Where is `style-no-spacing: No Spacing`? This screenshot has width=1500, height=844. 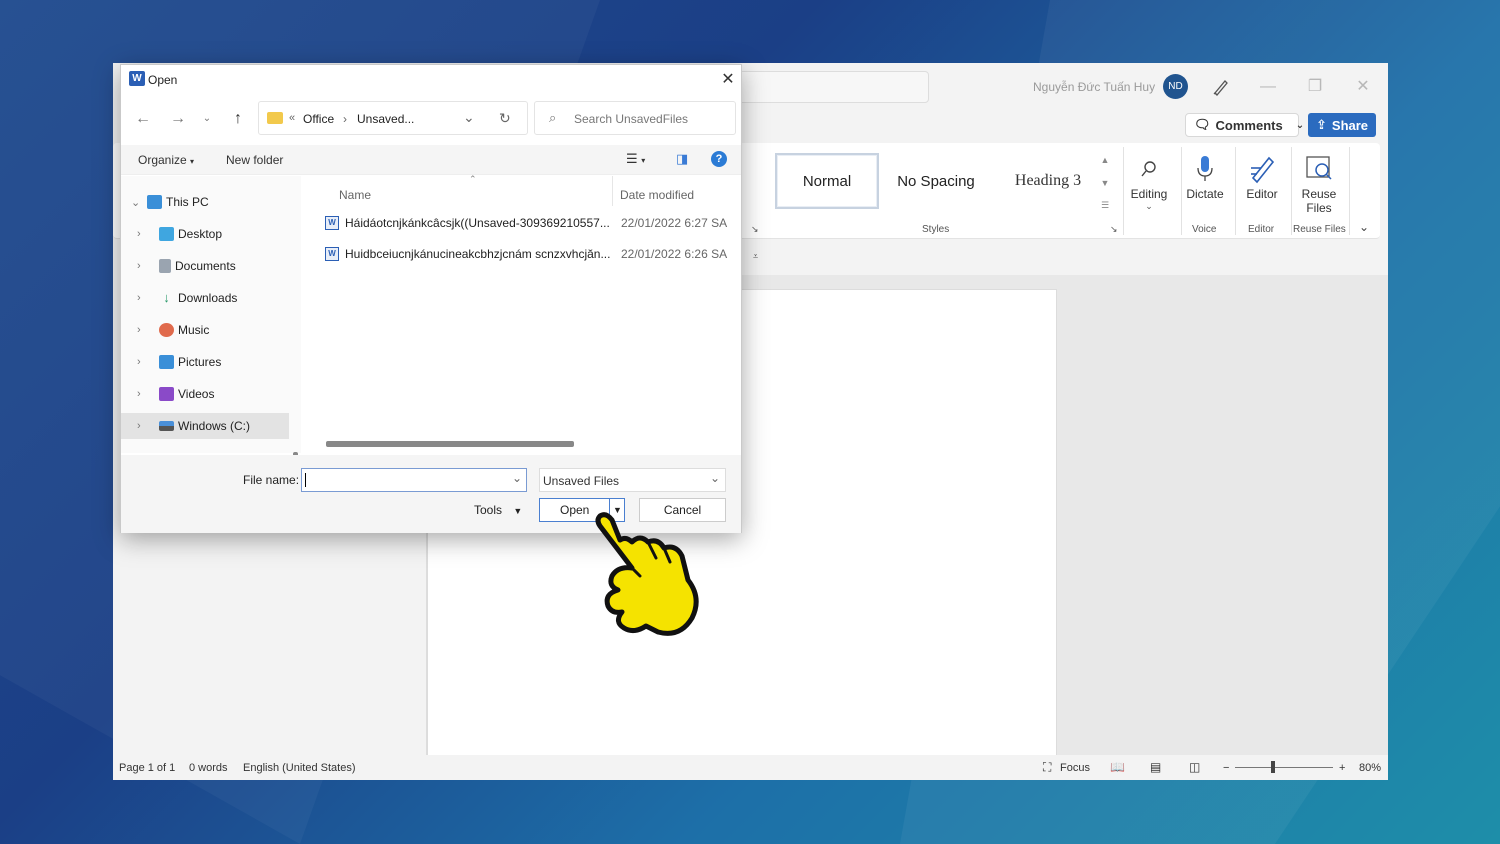 style-no-spacing: No Spacing is located at coordinates (936, 181).